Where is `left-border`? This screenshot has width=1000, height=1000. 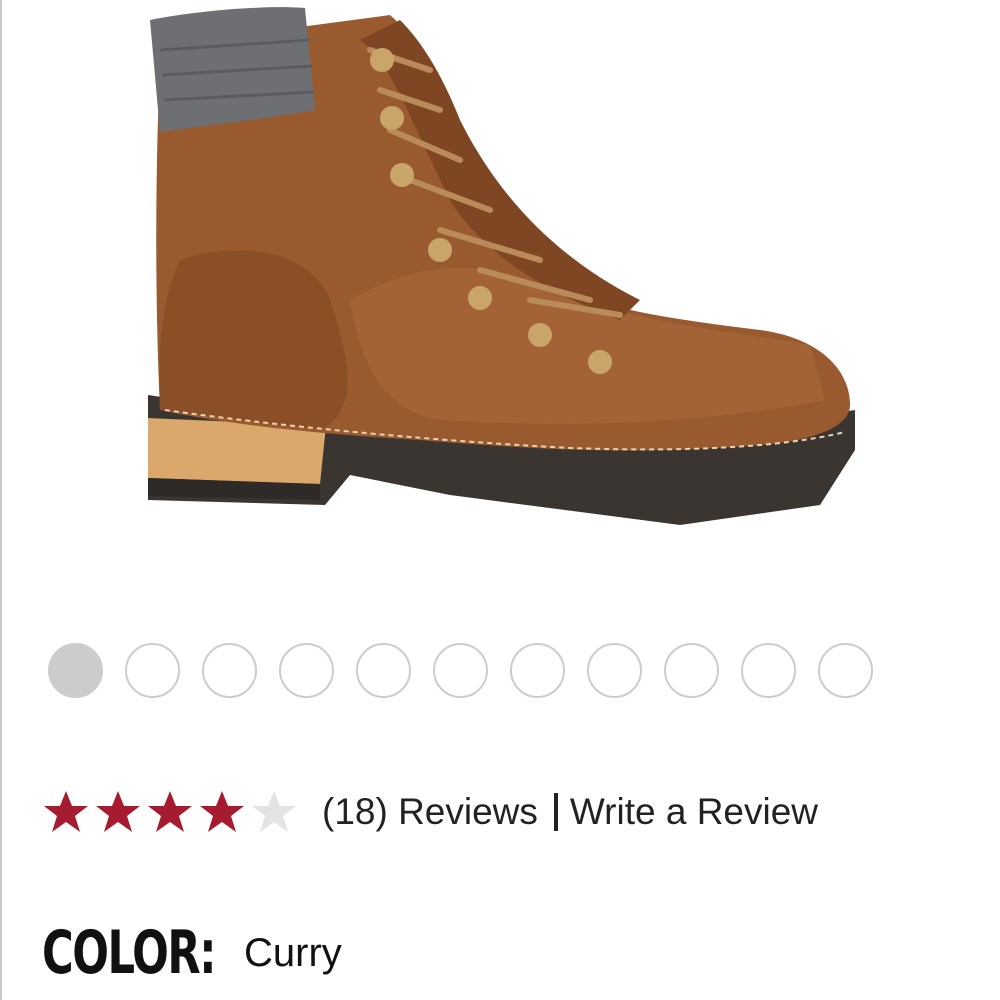 left-border is located at coordinates (1, 500).